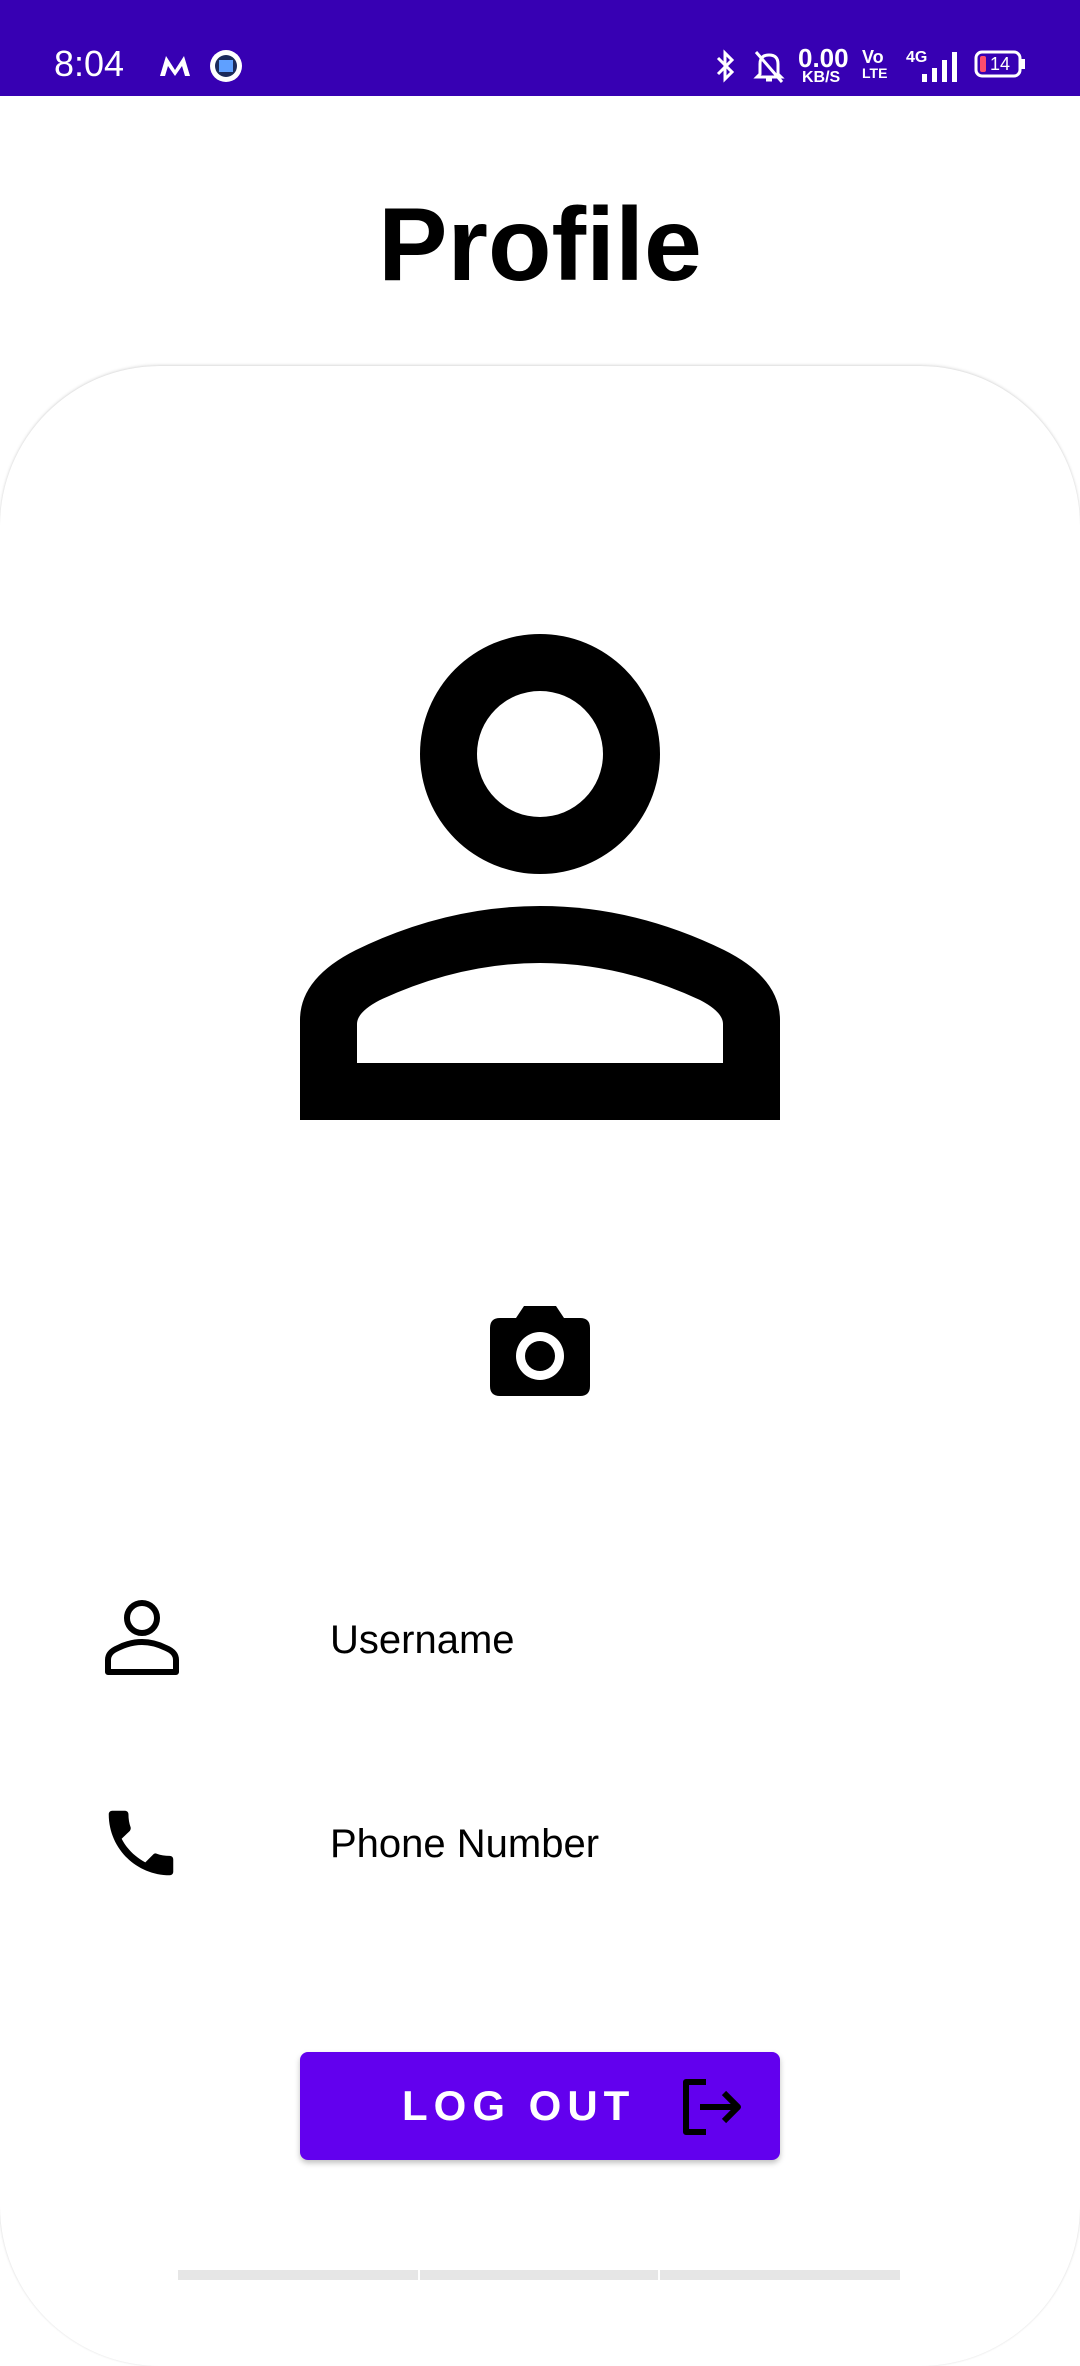 This screenshot has height=2366, width=1080. What do you see at coordinates (539, 2275) in the screenshot?
I see `nav-handle-center` at bounding box center [539, 2275].